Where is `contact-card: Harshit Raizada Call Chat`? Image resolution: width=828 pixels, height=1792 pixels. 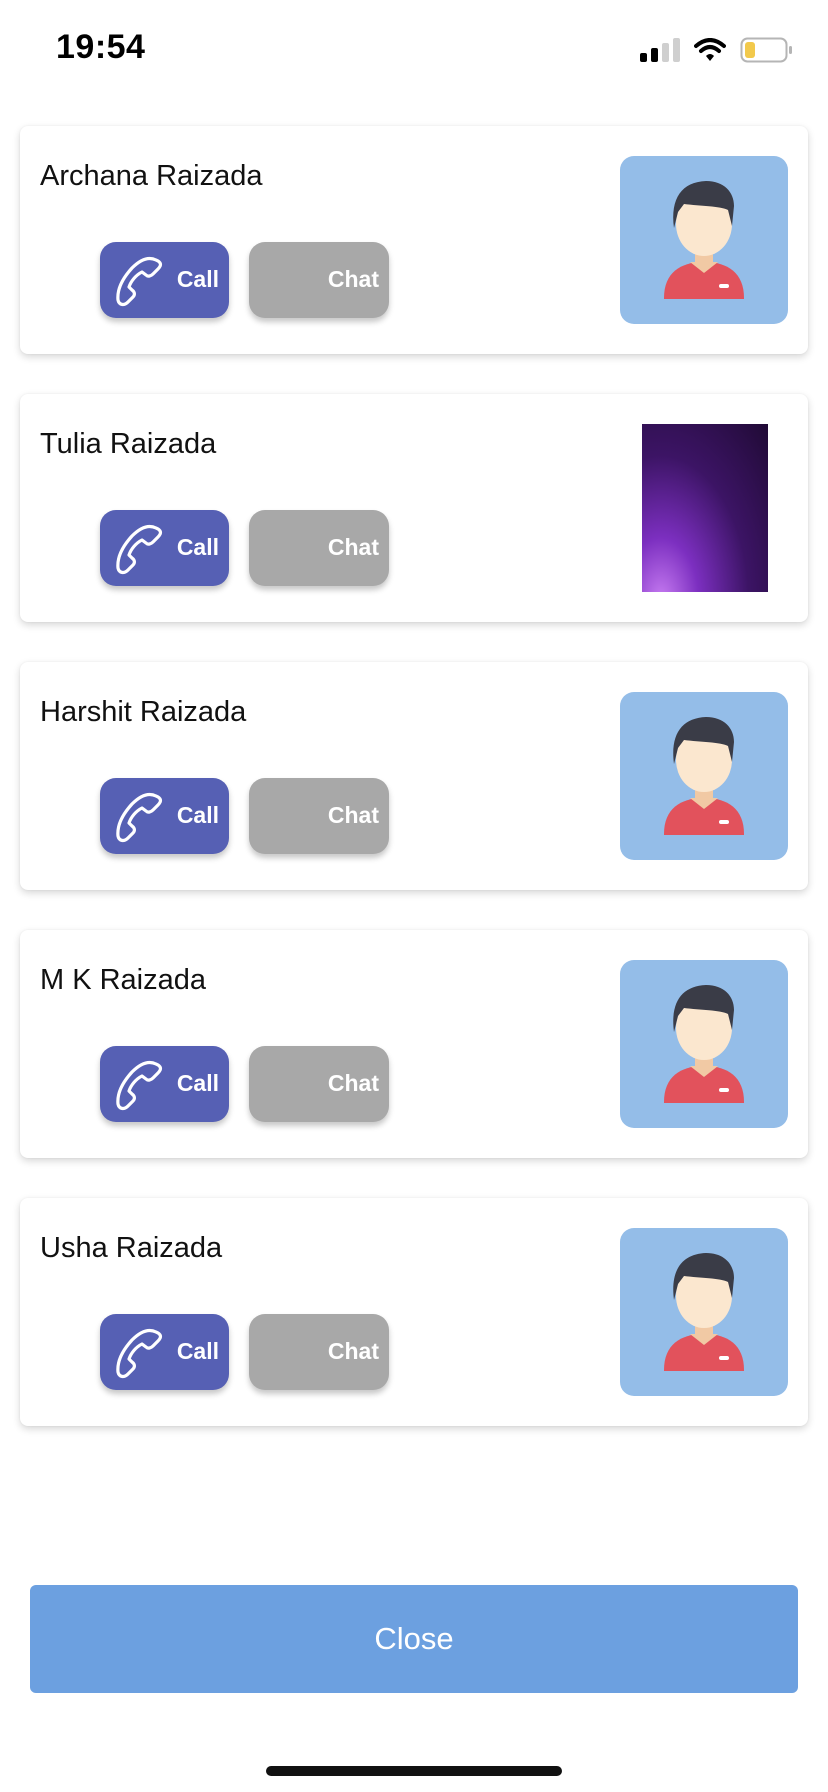
contact-card: Harshit Raizada Call Chat is located at coordinates (414, 776).